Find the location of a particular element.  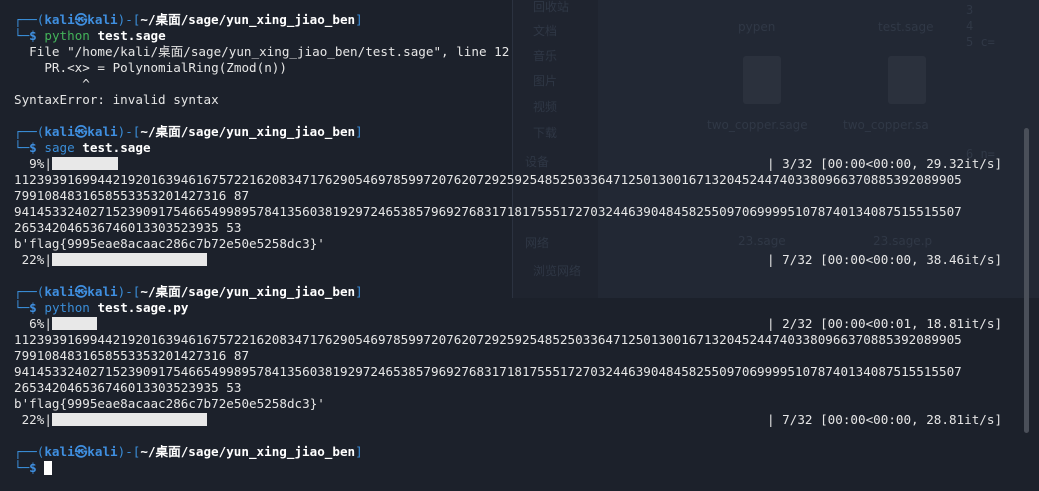

output-line: PR.<x> = PolynomialRing(Zmod(n)) is located at coordinates (150, 67).